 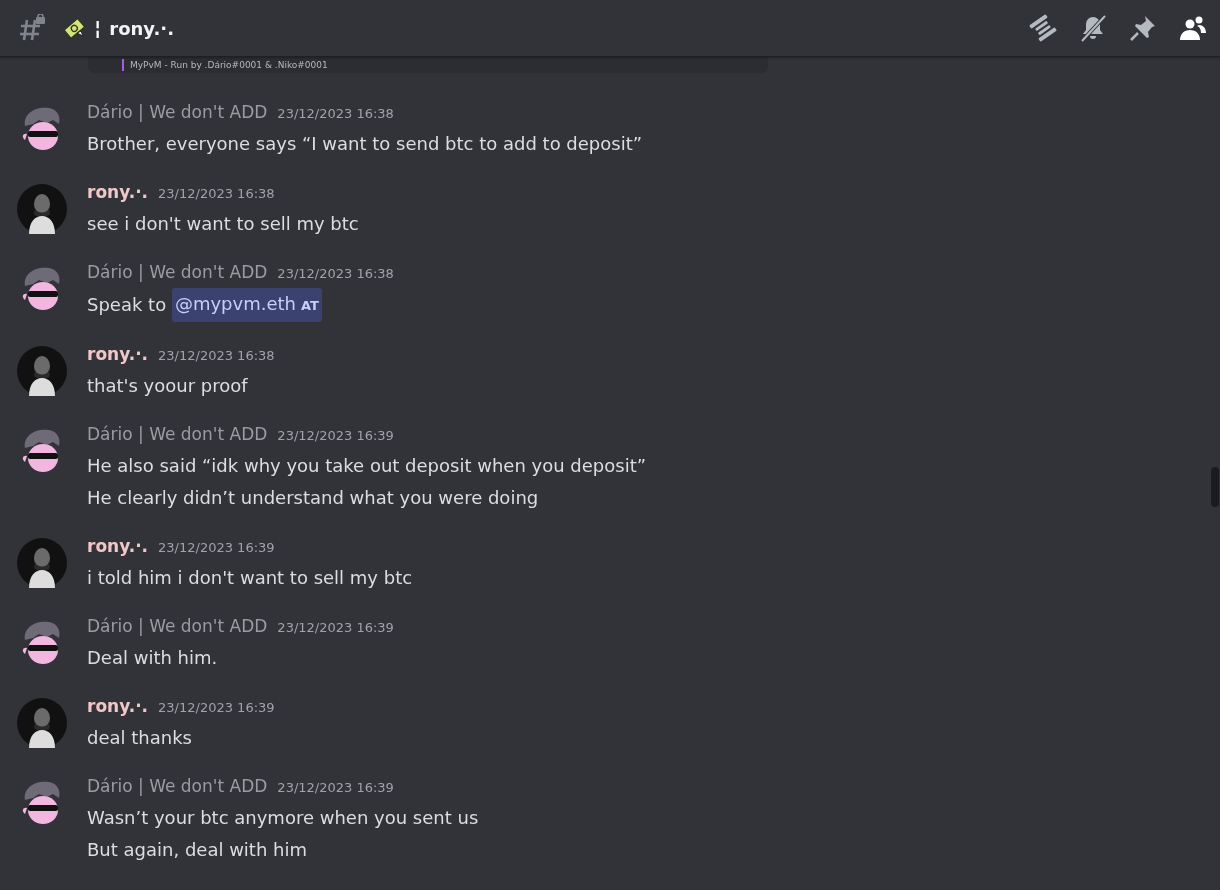 I want to click on message-text: see i don't want to sell my btc, so click(x=223, y=224).